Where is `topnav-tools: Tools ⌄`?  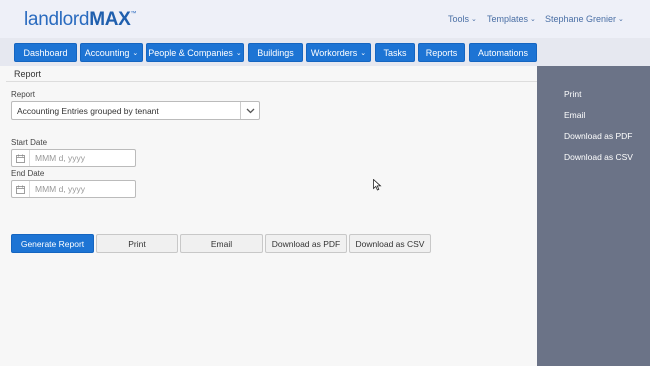
topnav-tools: Tools ⌄ is located at coordinates (462, 19).